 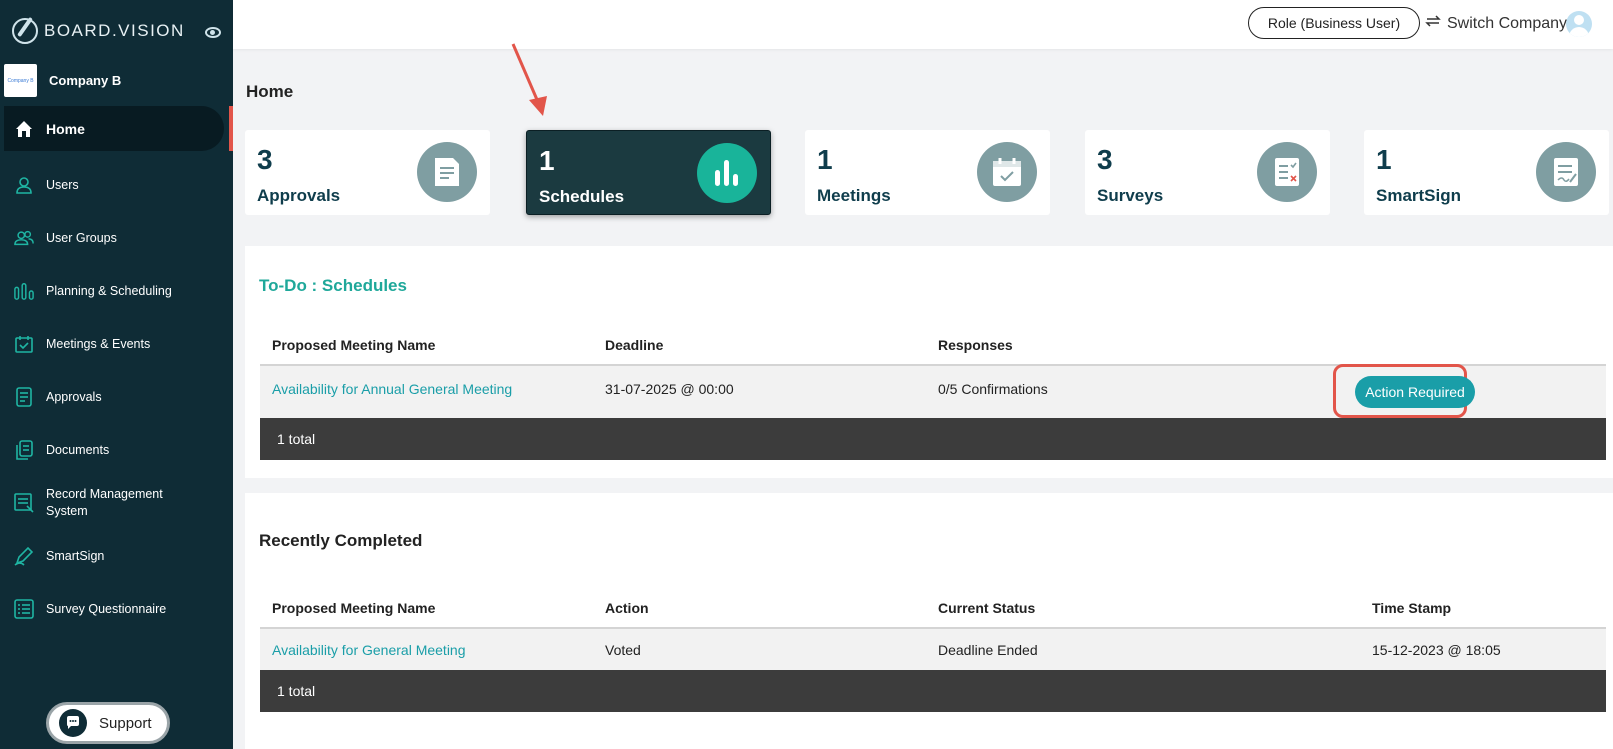 I want to click on checklist-icon, so click(x=1287, y=172).